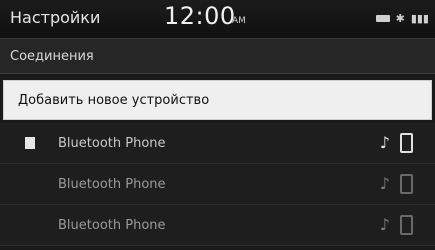  What do you see at coordinates (52, 56) in the screenshot?
I see `section-label: Соединения` at bounding box center [52, 56].